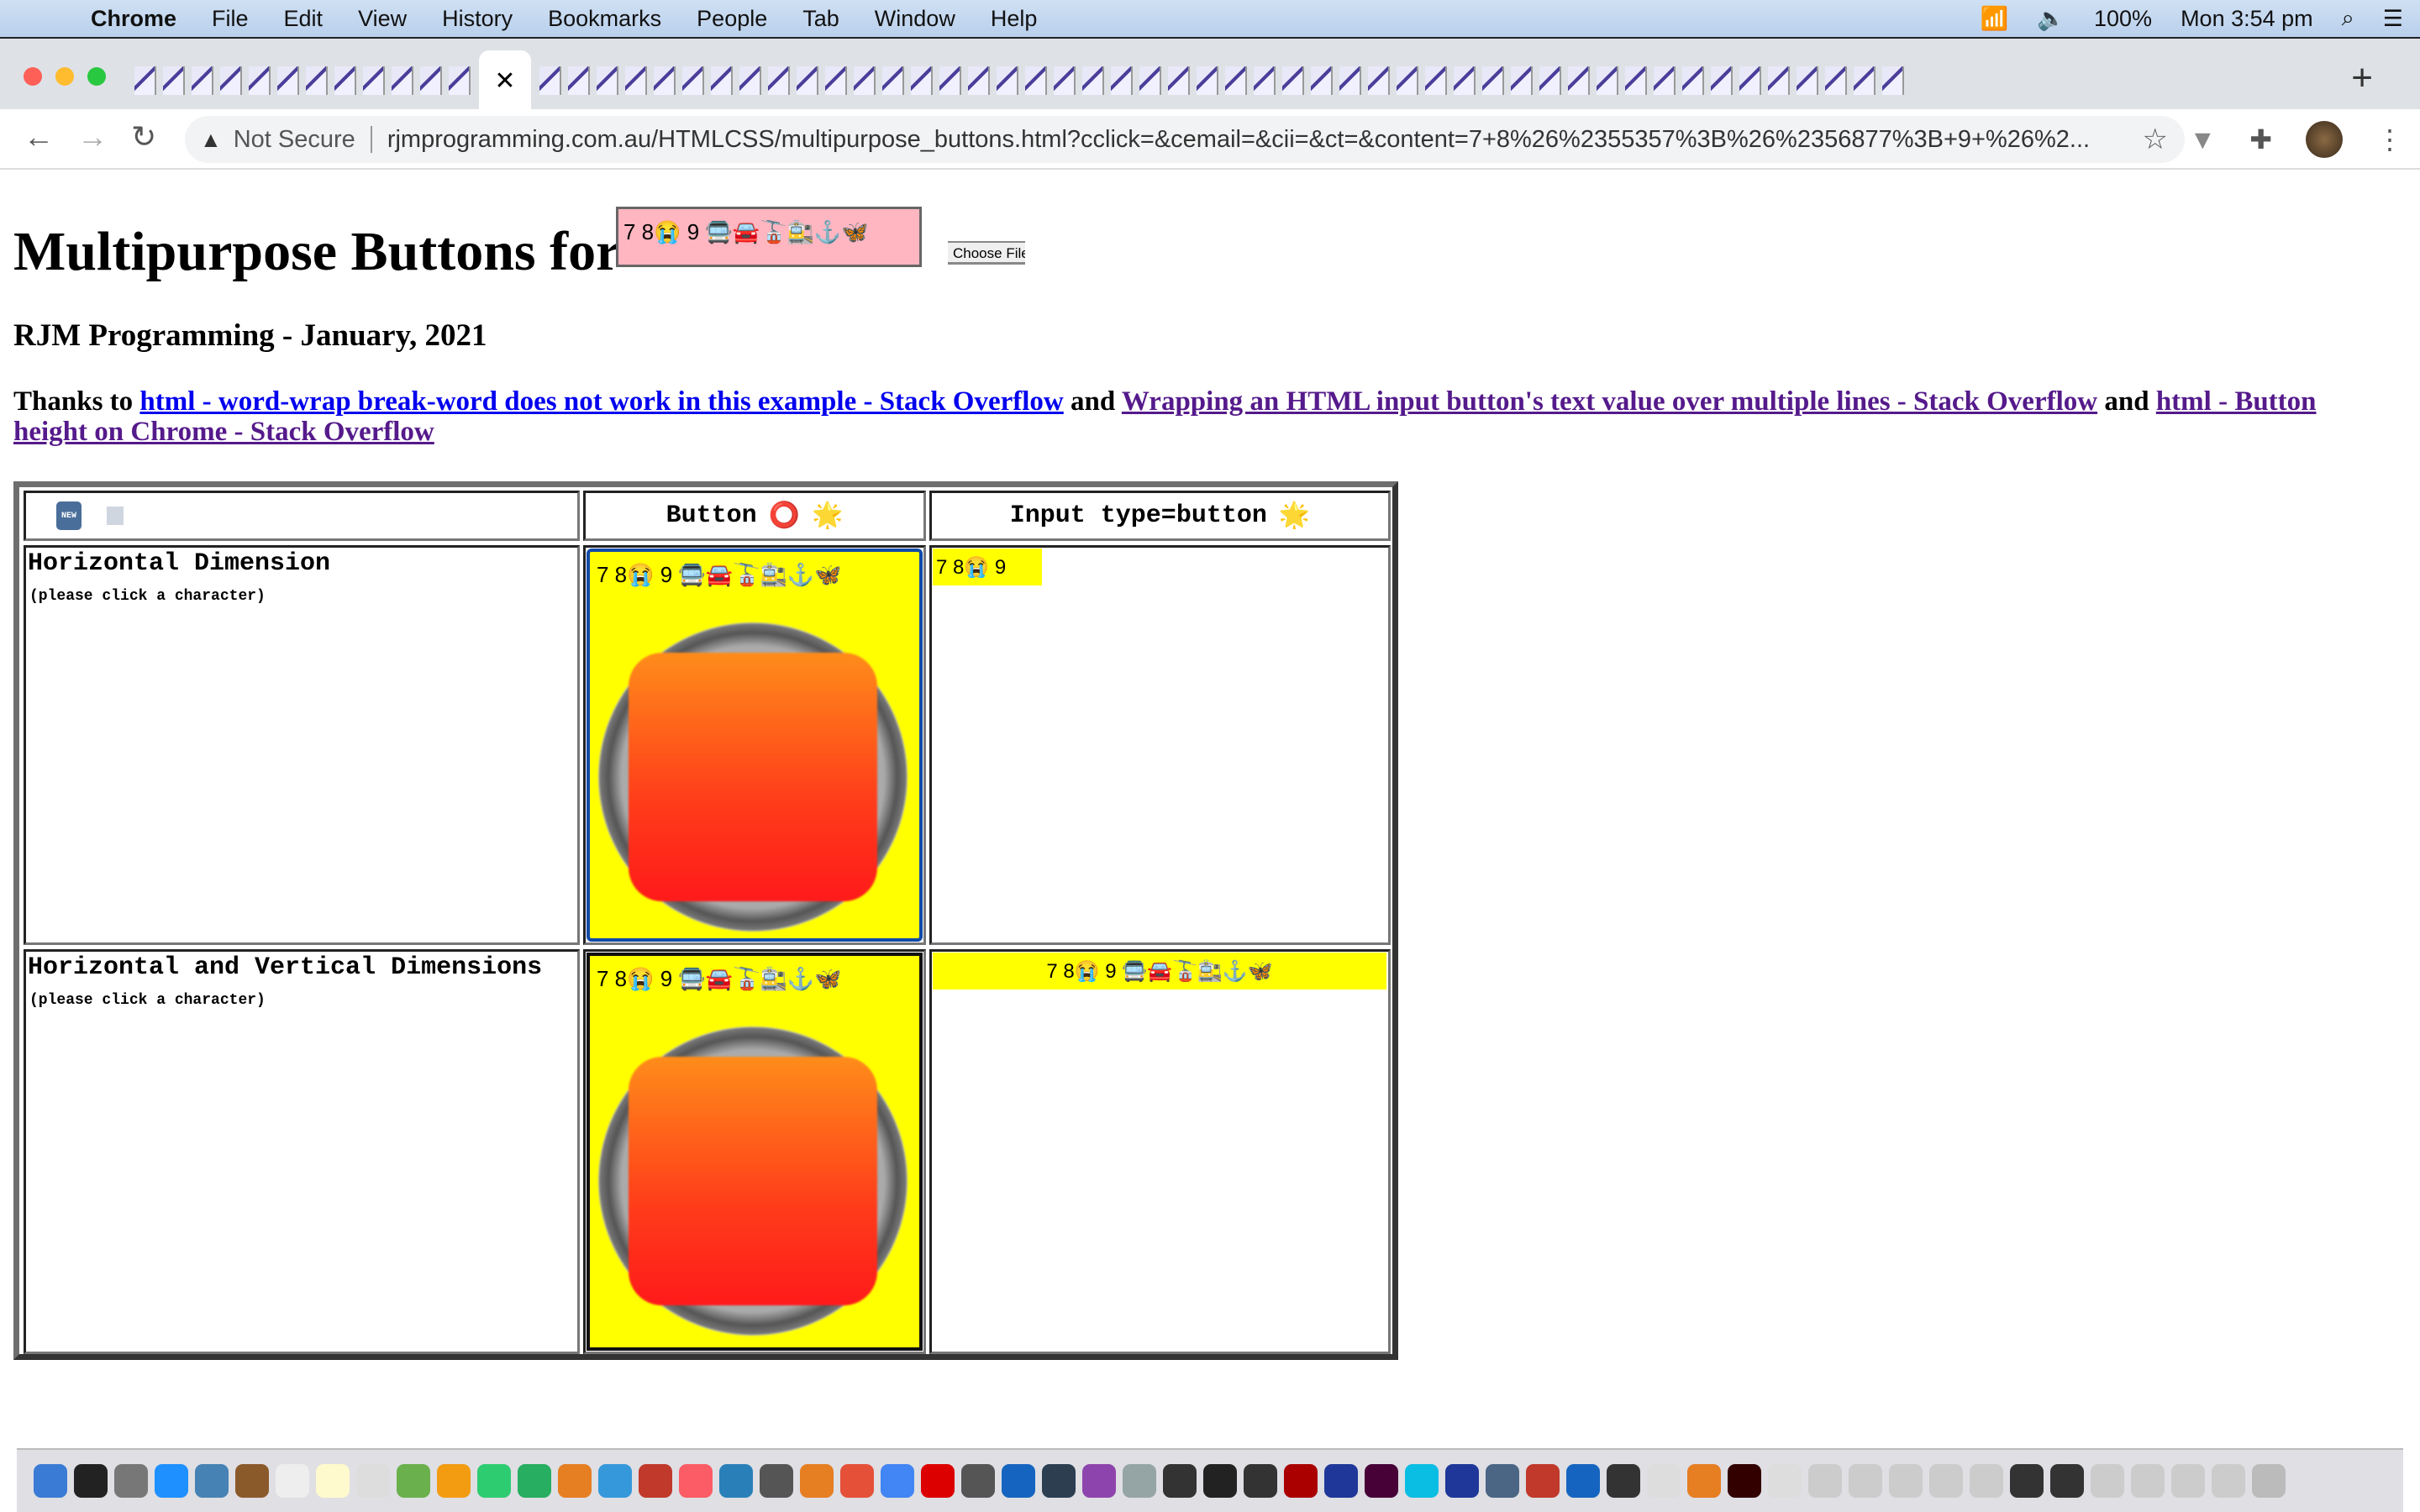 This screenshot has height=1512, width=2420. I want to click on menu-file: File, so click(231, 19).